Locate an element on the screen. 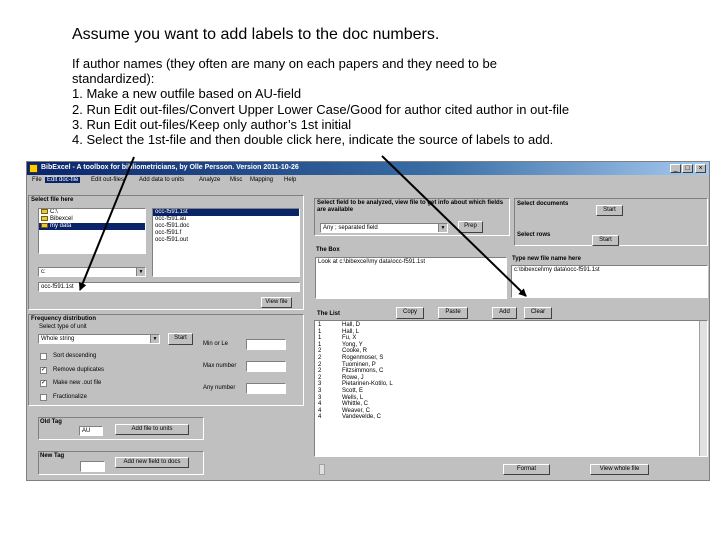 The width and height of the screenshot is (720, 540). close-button: × is located at coordinates (700, 168).